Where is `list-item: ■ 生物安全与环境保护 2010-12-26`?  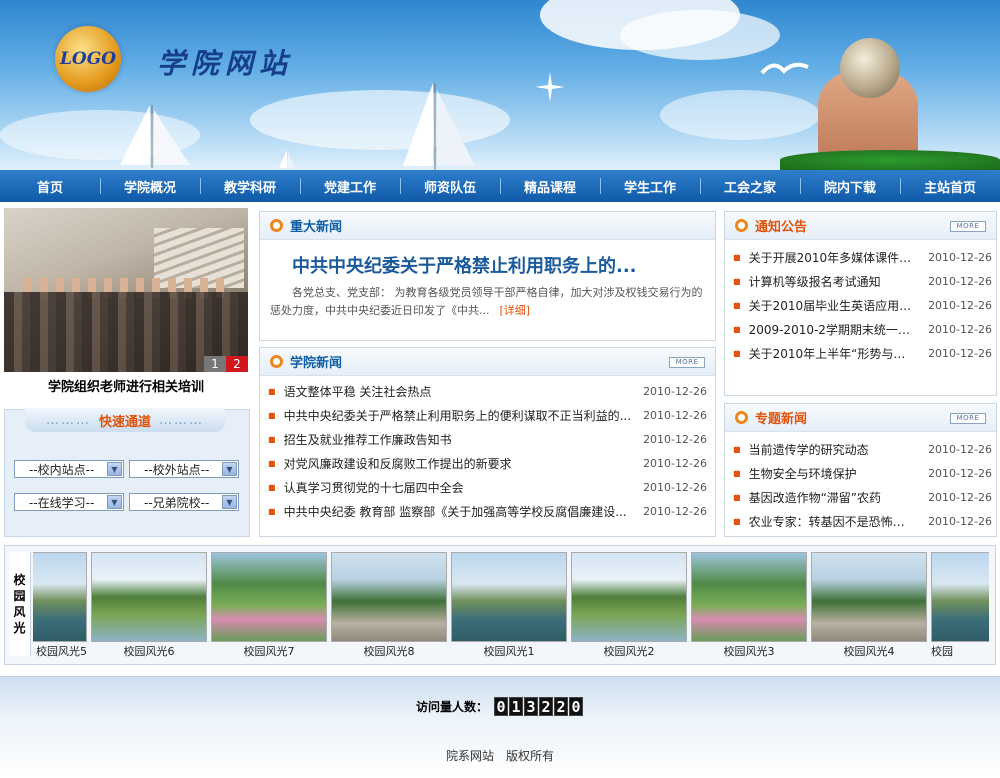 list-item: ■ 生物安全与环境保护 2010-12-26 is located at coordinates (862, 473).